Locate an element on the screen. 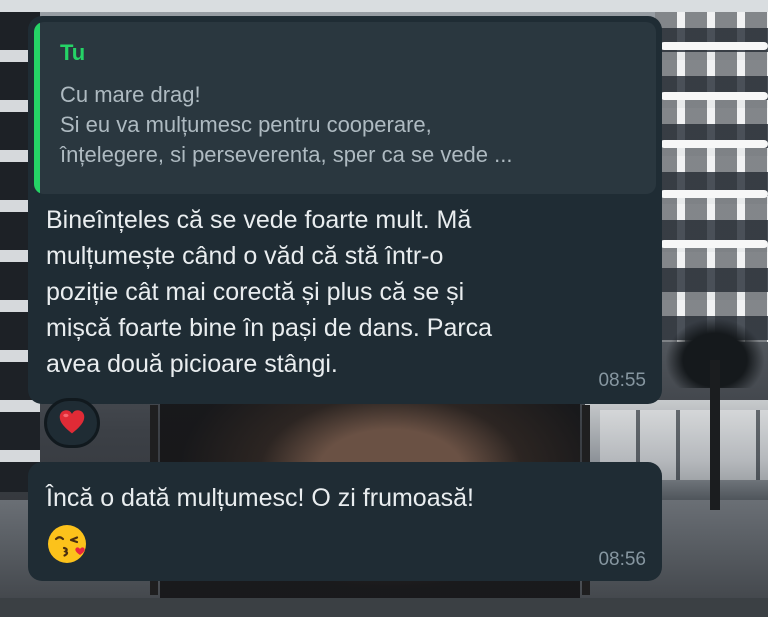  wallpaper-building-right is located at coordinates (711, 177).